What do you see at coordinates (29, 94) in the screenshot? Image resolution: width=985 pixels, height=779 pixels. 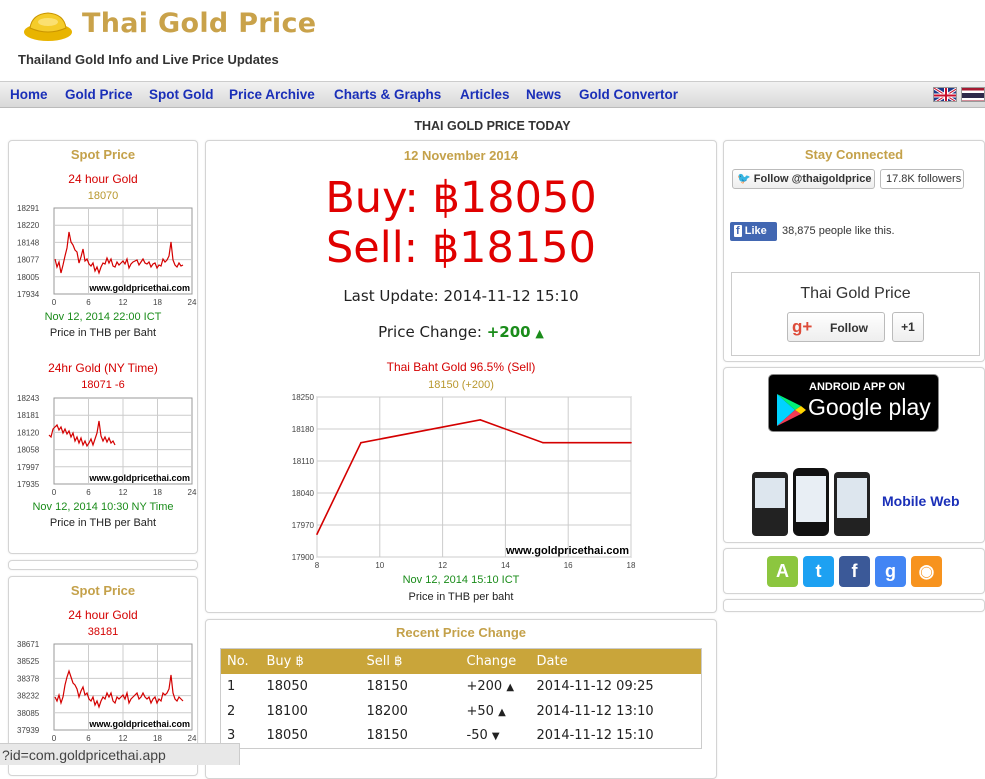 I see `nav-home: Home` at bounding box center [29, 94].